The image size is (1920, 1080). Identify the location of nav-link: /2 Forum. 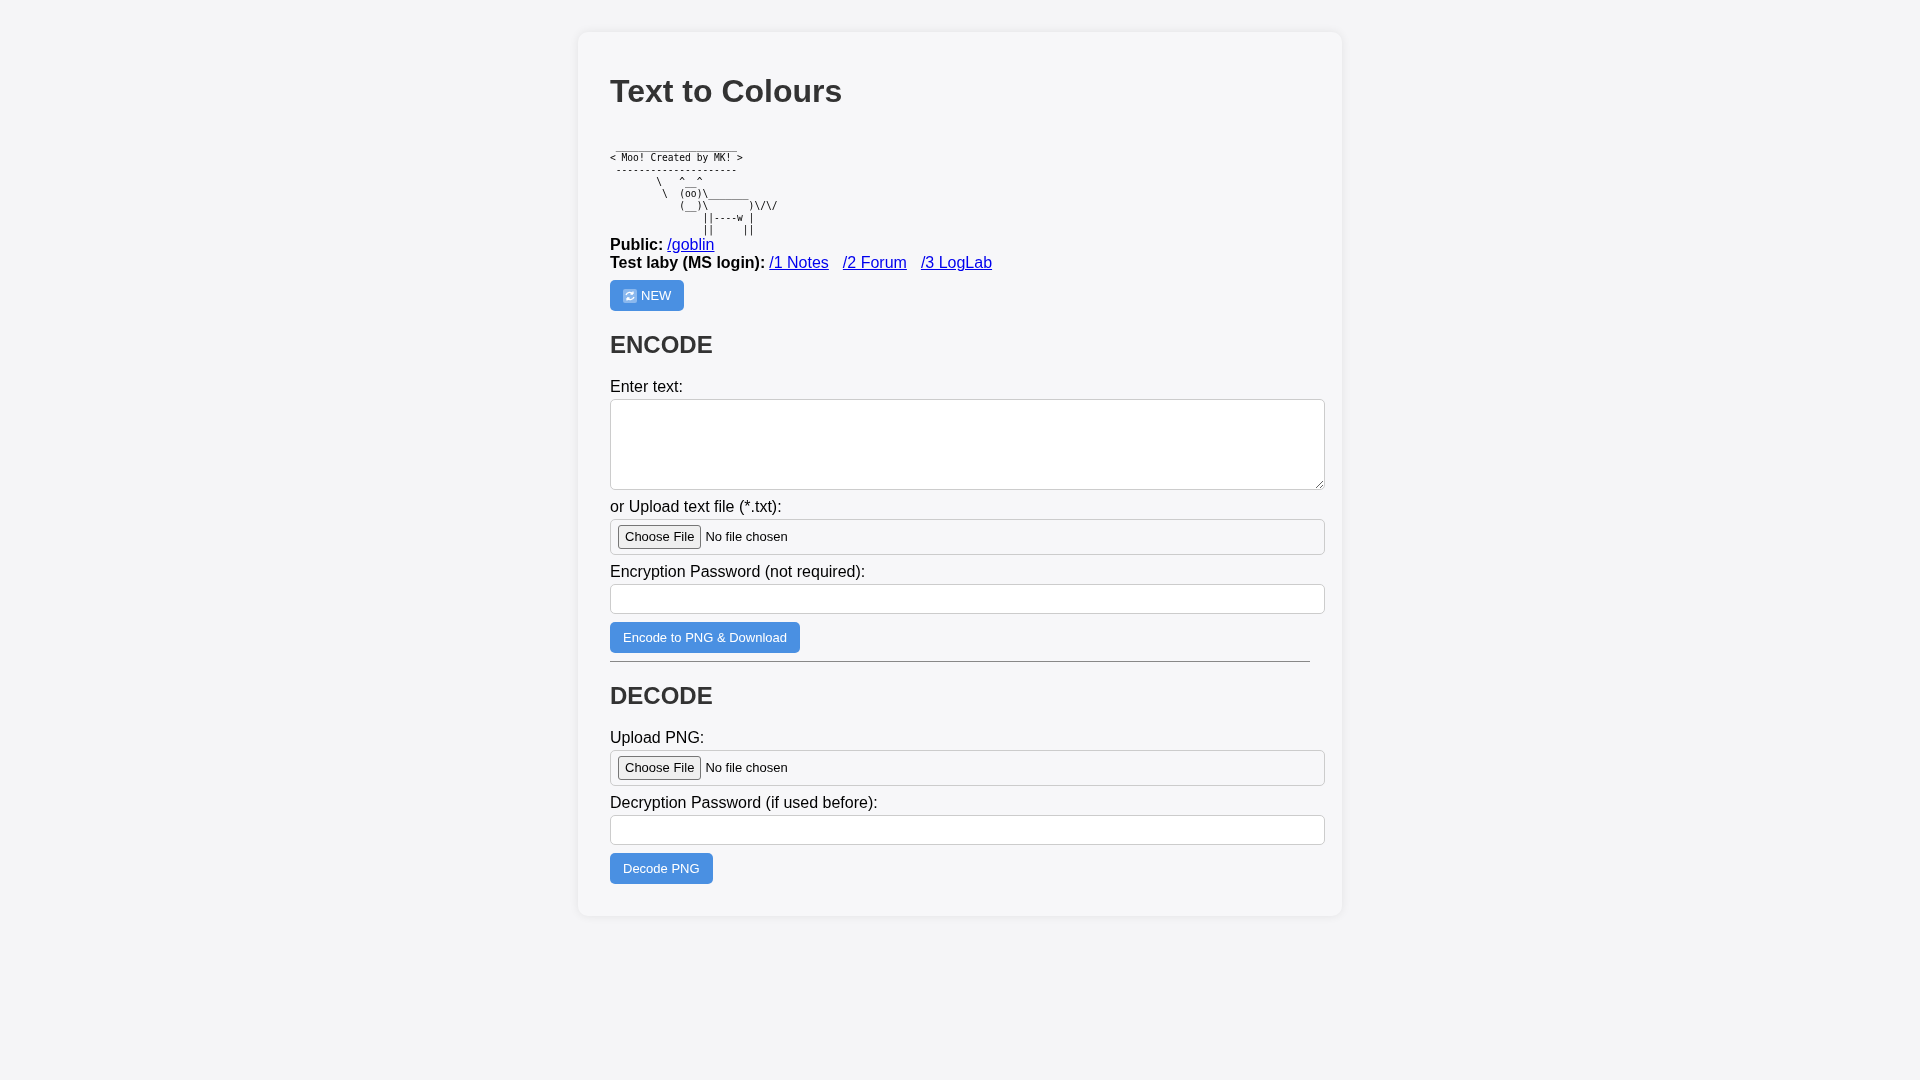
(874, 263).